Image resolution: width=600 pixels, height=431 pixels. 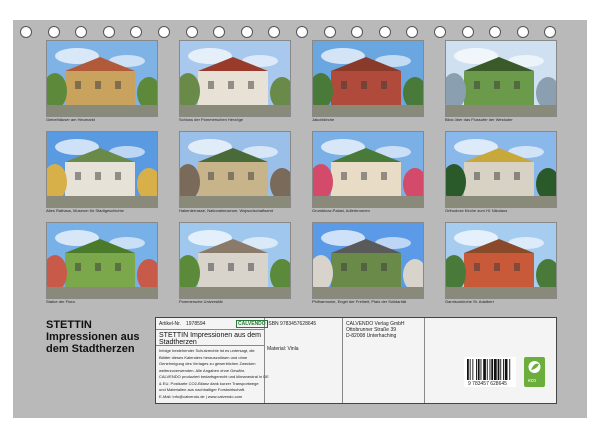 What do you see at coordinates (210, 339) in the screenshot?
I see `subtitle: STETTIN Impressionen aus dem Stadtherzen` at bounding box center [210, 339].